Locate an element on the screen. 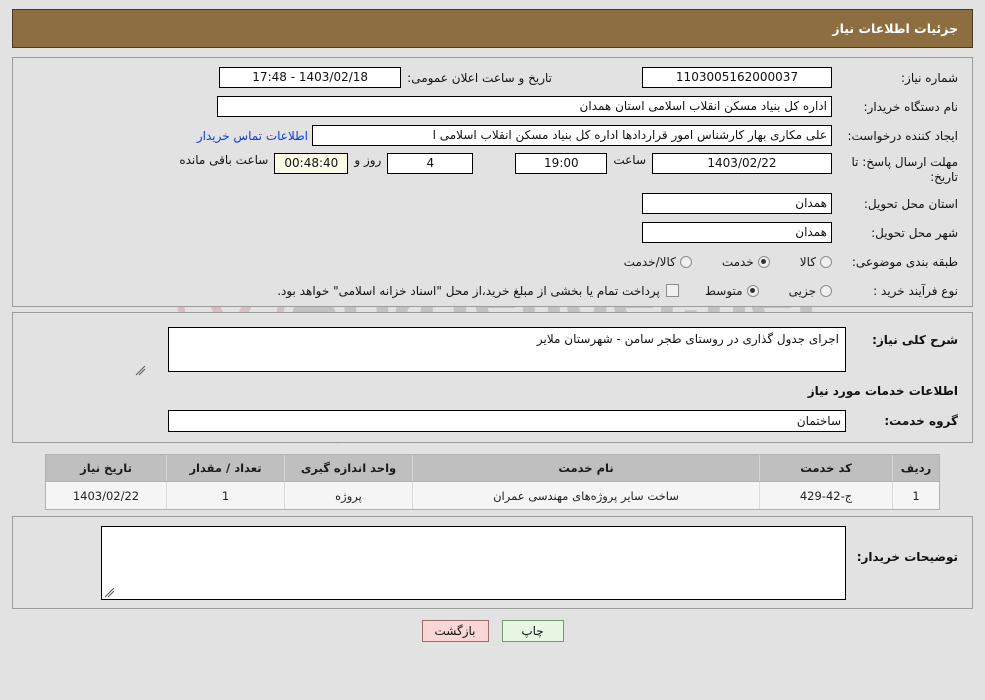  deadline-label-line2: تاریخ: is located at coordinates (944, 177).